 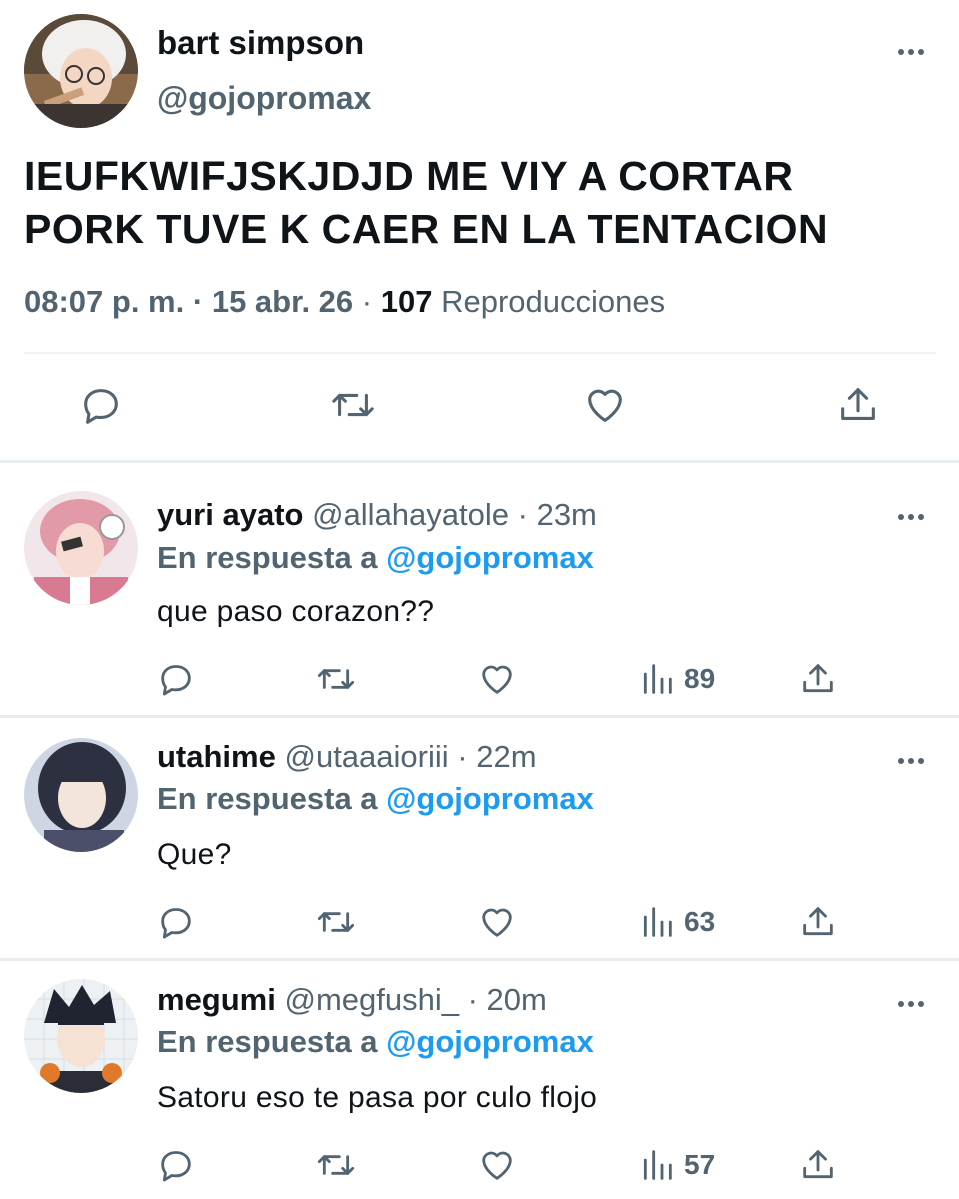 What do you see at coordinates (264, 98) in the screenshot?
I see `author-handle: @gojopromax` at bounding box center [264, 98].